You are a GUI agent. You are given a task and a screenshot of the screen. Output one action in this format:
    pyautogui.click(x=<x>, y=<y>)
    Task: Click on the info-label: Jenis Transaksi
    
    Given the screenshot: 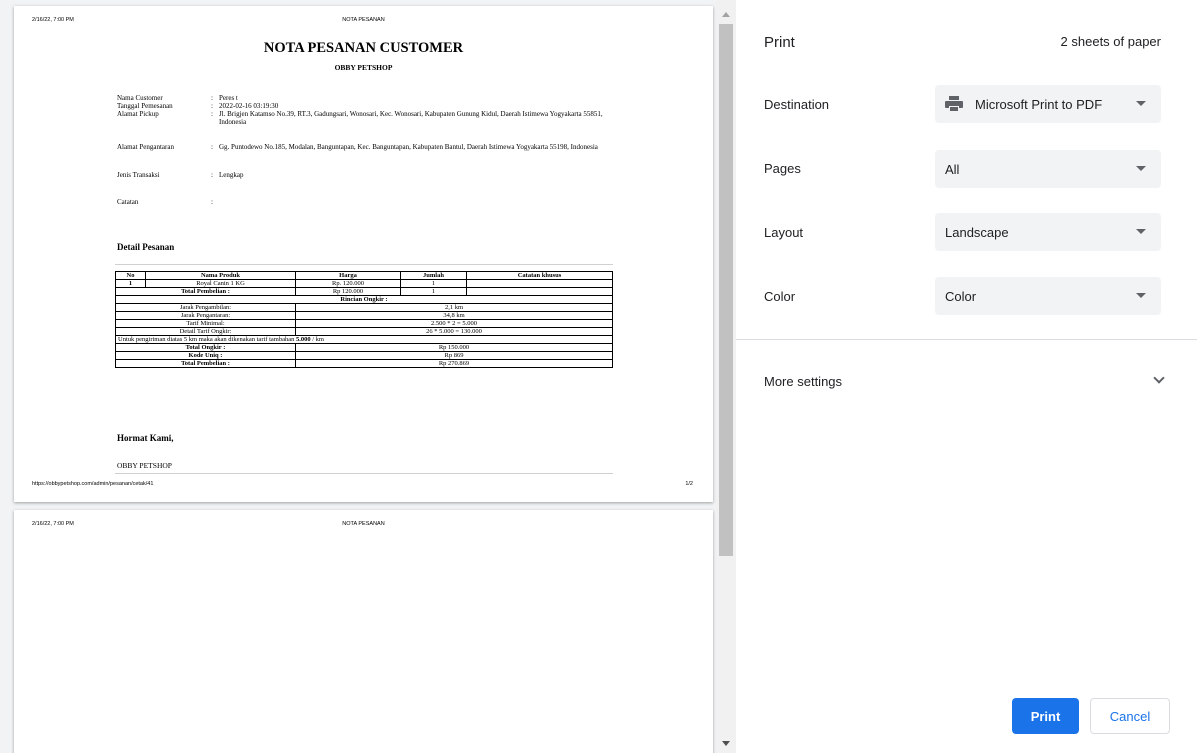 What is the action you would take?
    pyautogui.click(x=138, y=175)
    